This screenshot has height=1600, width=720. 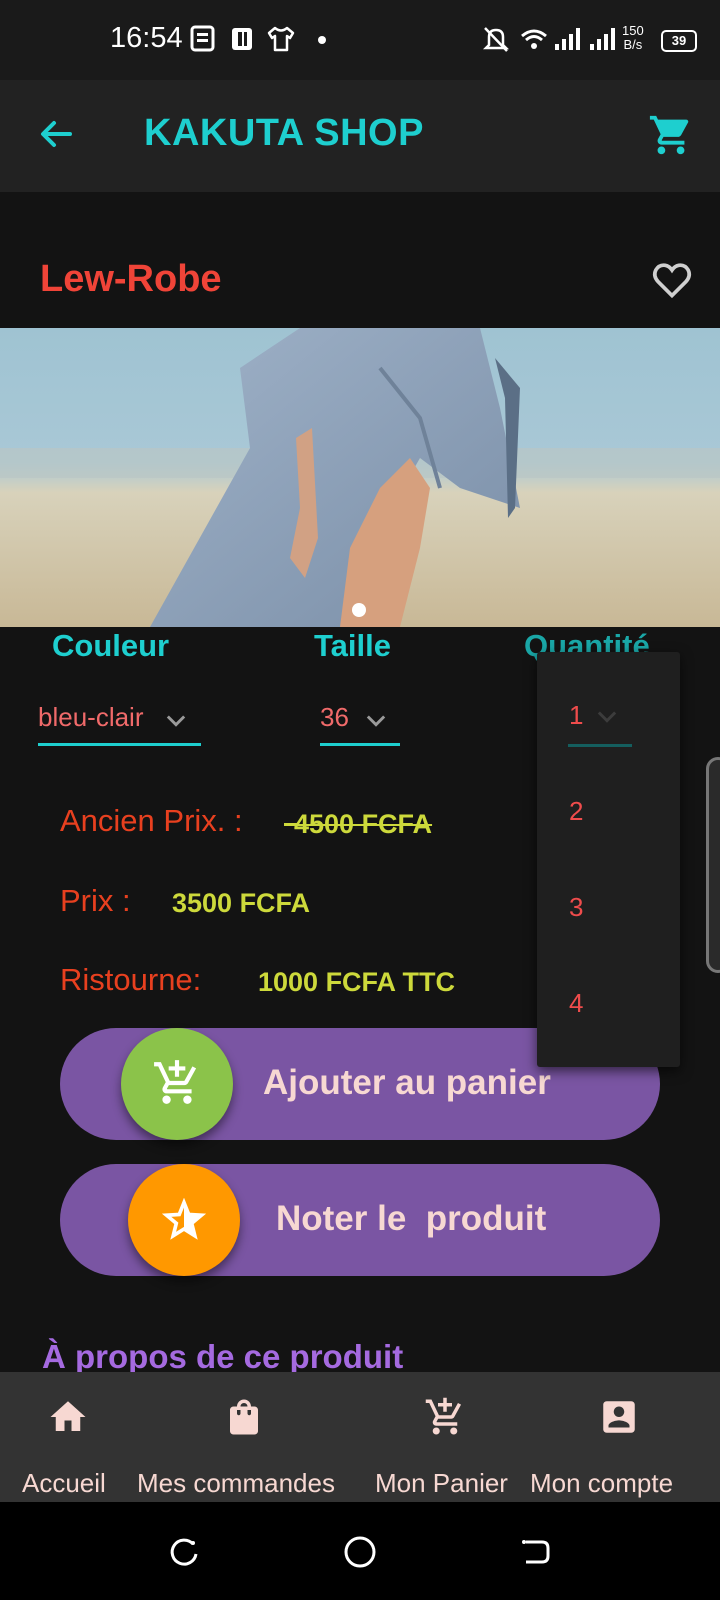 What do you see at coordinates (363, 824) in the screenshot?
I see `old-price-value: 4500 FCFA` at bounding box center [363, 824].